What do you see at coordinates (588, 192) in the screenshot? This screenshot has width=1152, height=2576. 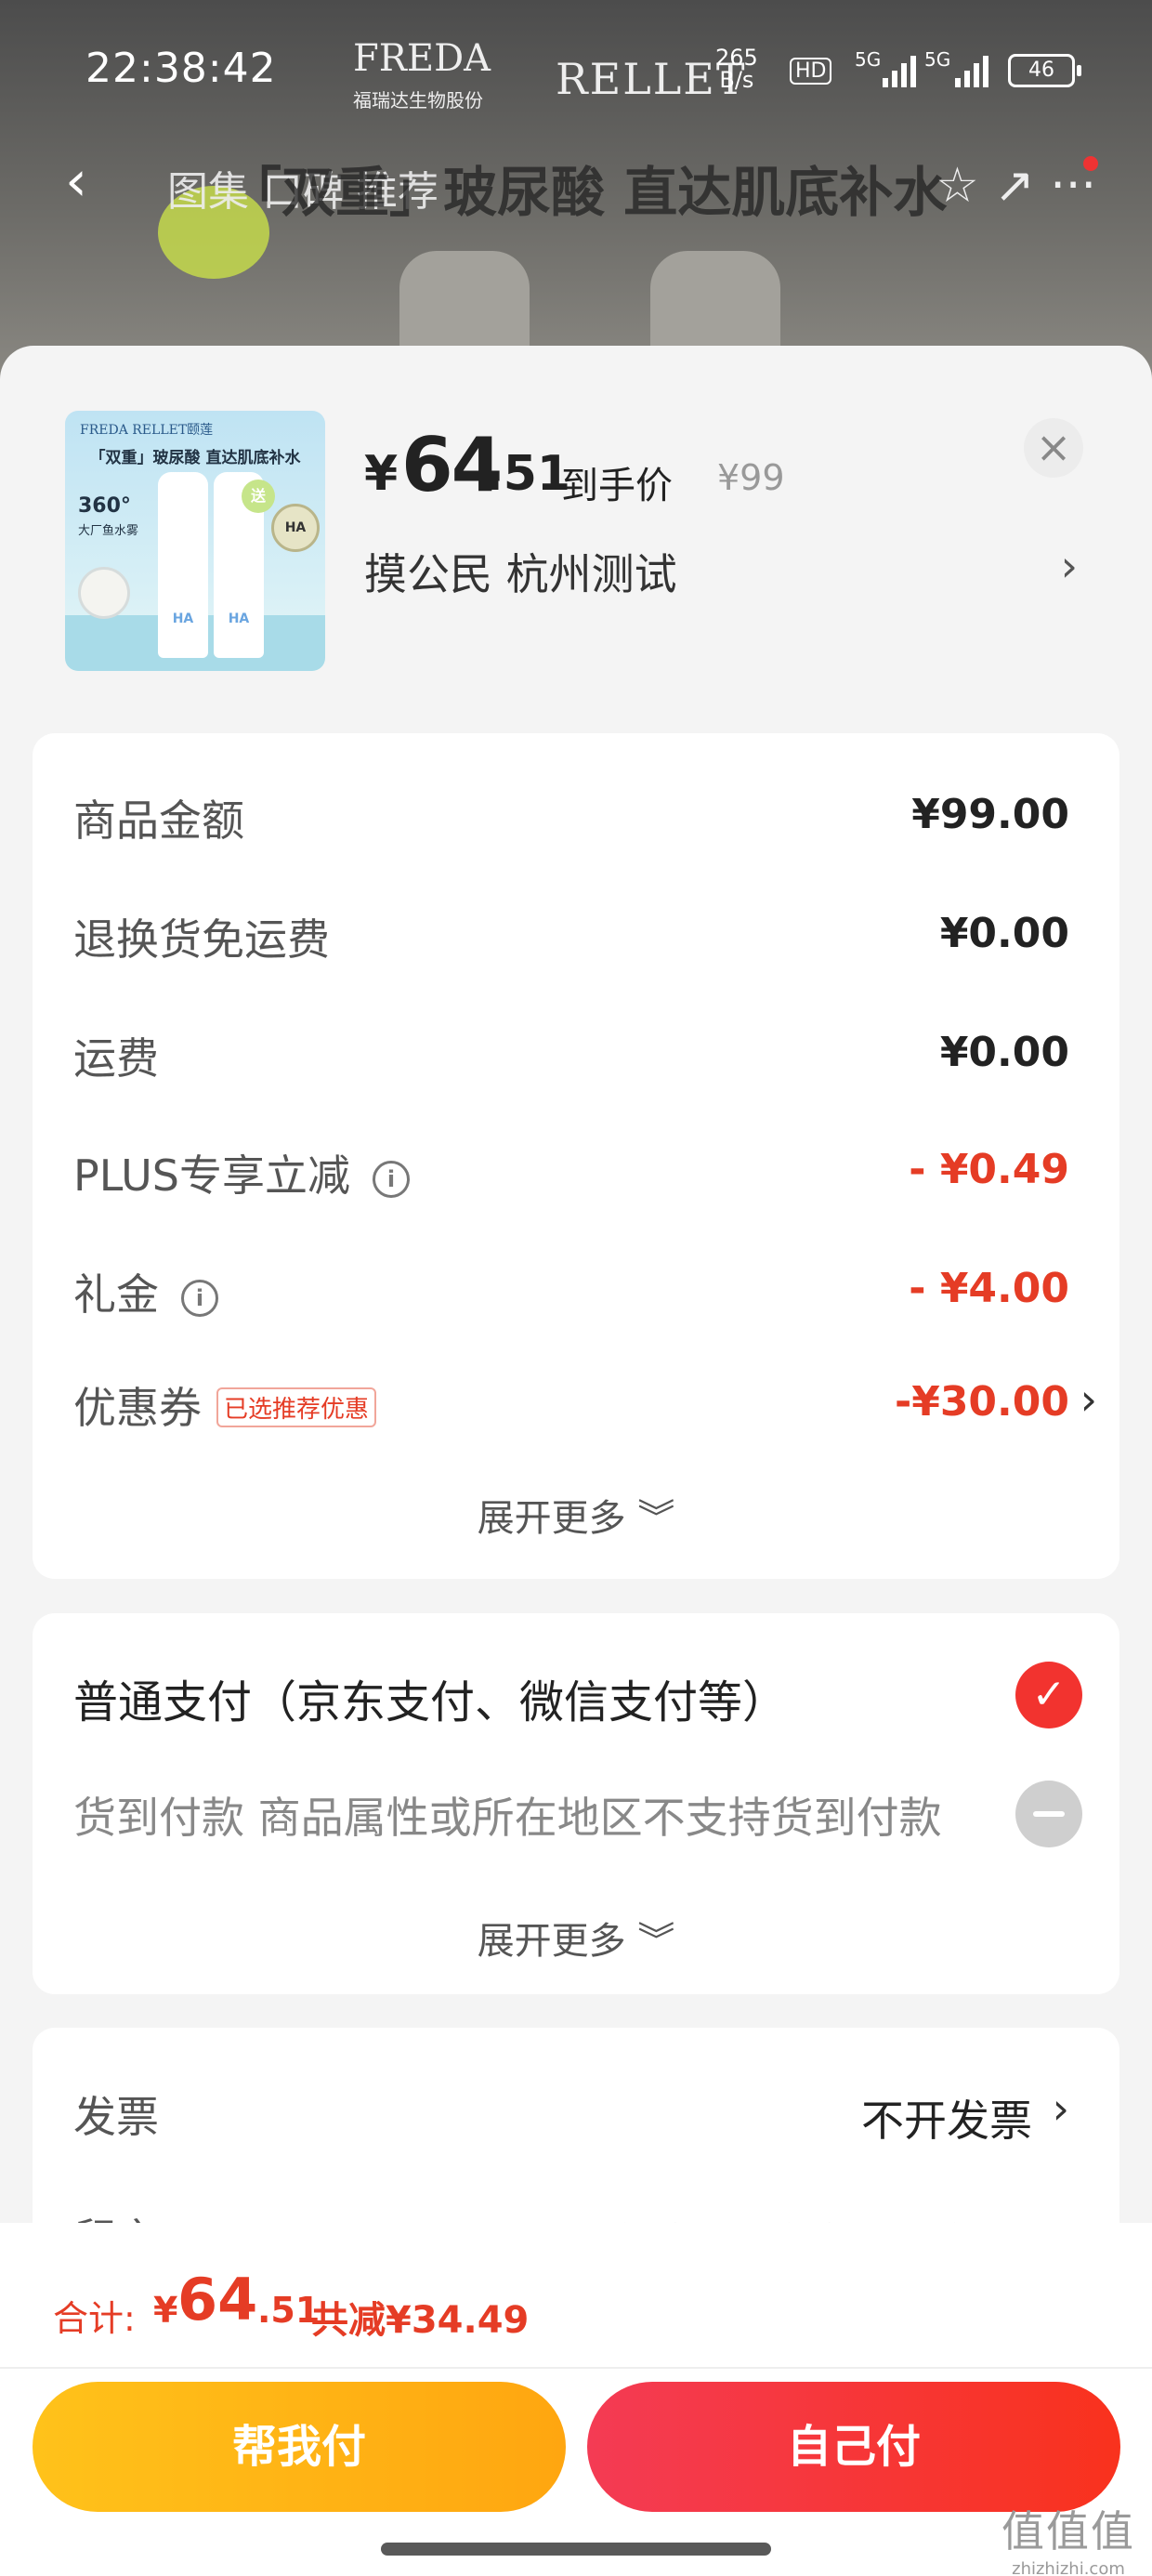 I see `product-headline: 「双重」玻尿酸 直达肌底补水` at bounding box center [588, 192].